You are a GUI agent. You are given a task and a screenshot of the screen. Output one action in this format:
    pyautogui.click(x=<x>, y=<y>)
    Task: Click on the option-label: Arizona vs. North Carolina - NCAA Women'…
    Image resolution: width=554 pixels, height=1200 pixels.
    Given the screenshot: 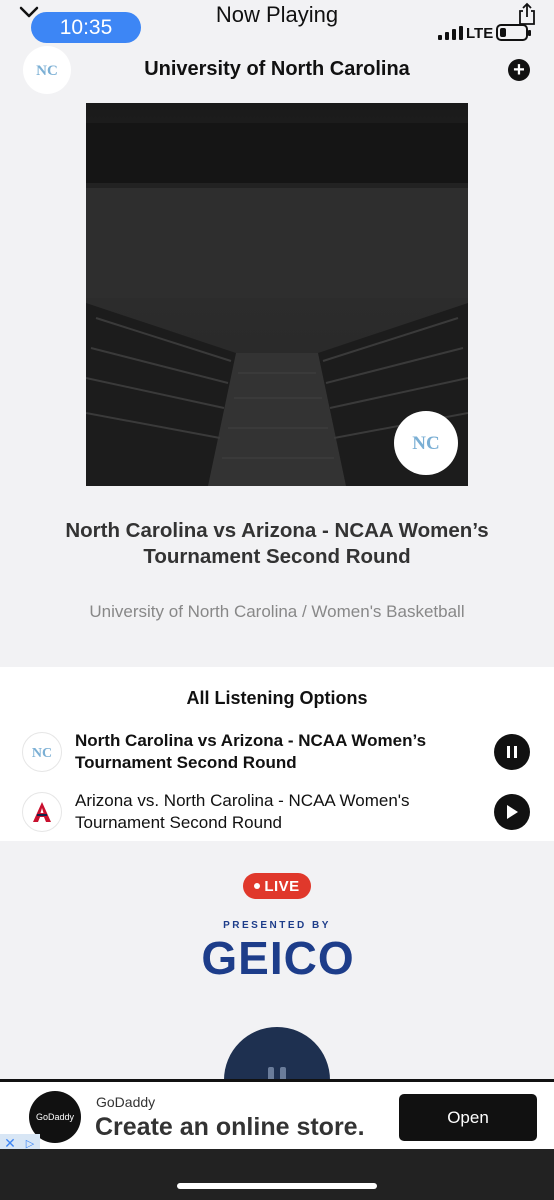 What is the action you would take?
    pyautogui.click(x=242, y=811)
    